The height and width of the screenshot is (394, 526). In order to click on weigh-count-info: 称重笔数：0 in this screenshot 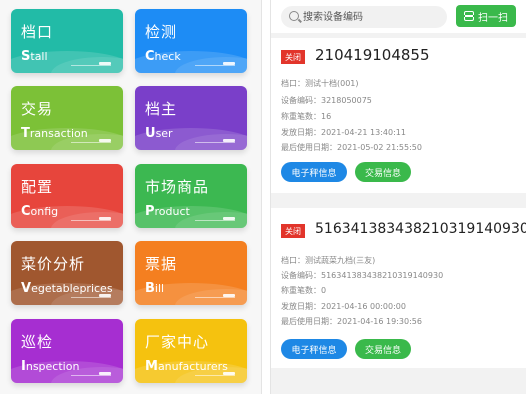, I will do `click(304, 290)`.